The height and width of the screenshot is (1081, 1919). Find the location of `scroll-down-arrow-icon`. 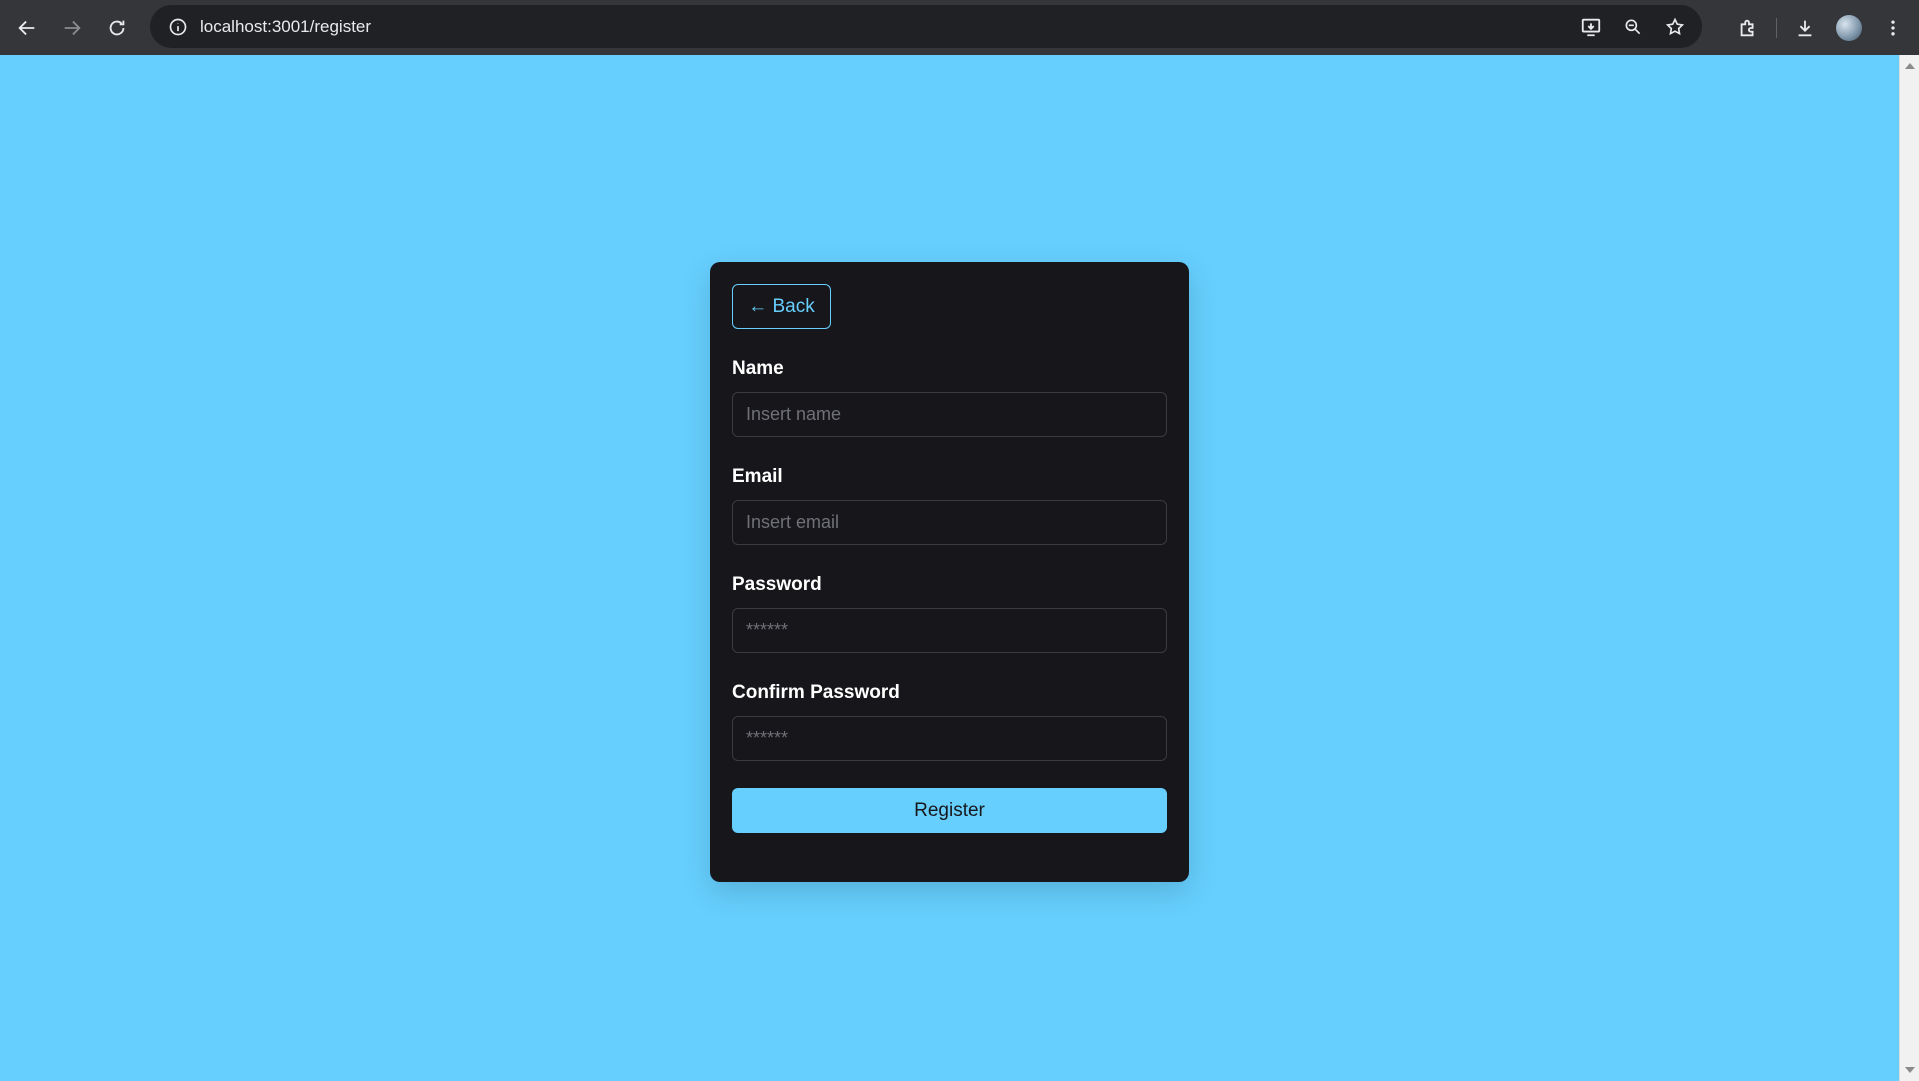

scroll-down-arrow-icon is located at coordinates (1910, 1070).